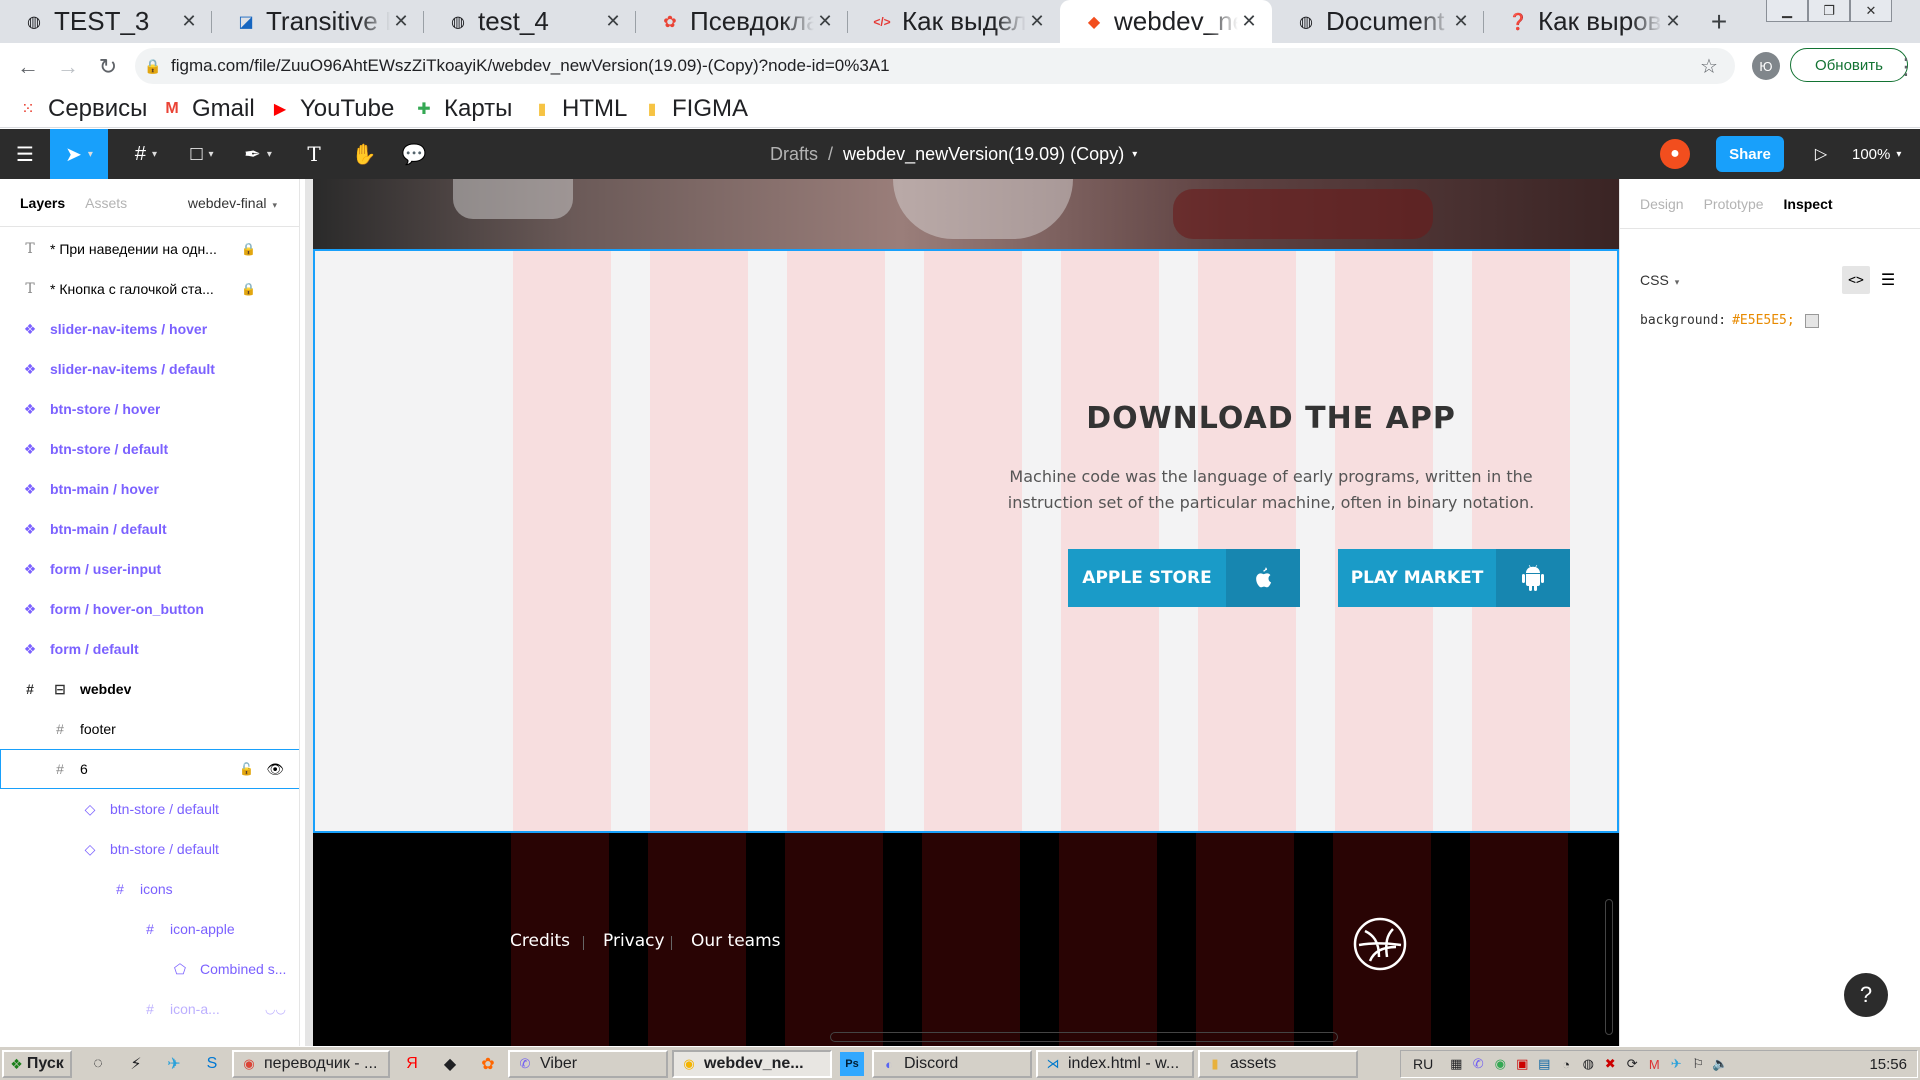 This screenshot has width=1920, height=1080. What do you see at coordinates (208, 109) in the screenshot?
I see `bookmark-gmail: M Gmail` at bounding box center [208, 109].